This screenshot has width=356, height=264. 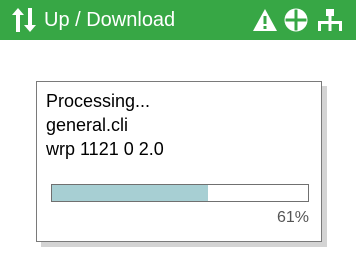 I want to click on network-icon, so click(x=330, y=20).